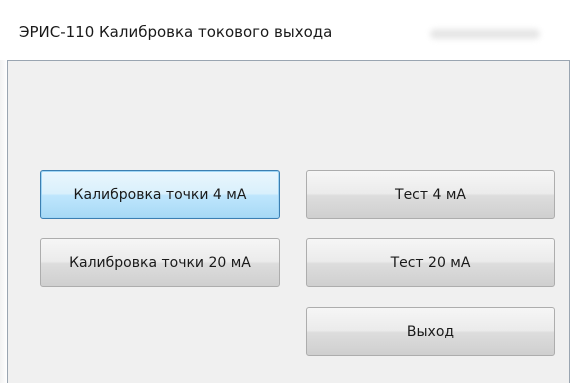 Image resolution: width=576 pixels, height=383 pixels. What do you see at coordinates (430, 331) in the screenshot?
I see `exit-button: Выход` at bounding box center [430, 331].